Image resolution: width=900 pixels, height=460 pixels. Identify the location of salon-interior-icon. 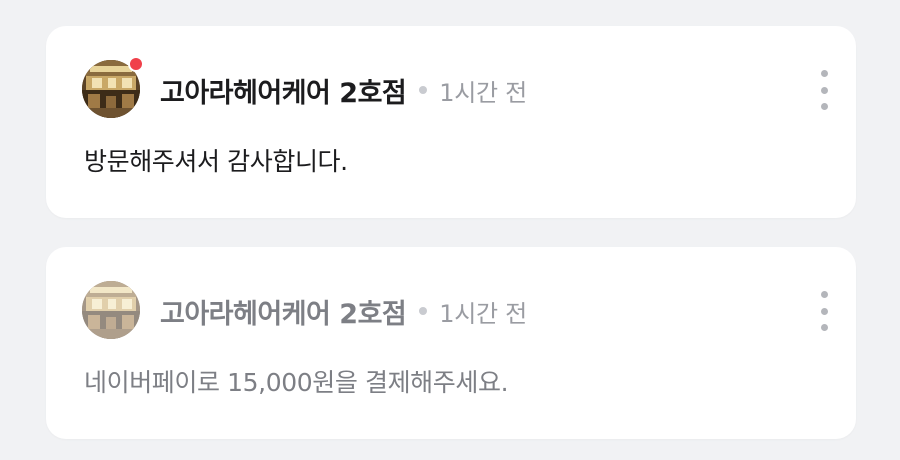
(111, 310).